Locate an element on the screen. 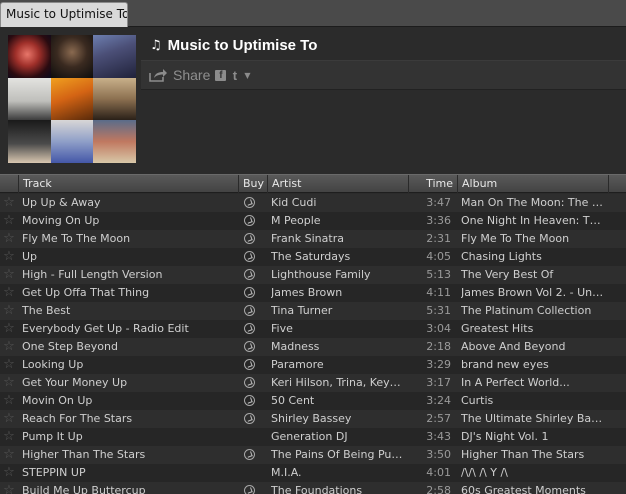  track-artist: James Brown is located at coordinates (338, 293).